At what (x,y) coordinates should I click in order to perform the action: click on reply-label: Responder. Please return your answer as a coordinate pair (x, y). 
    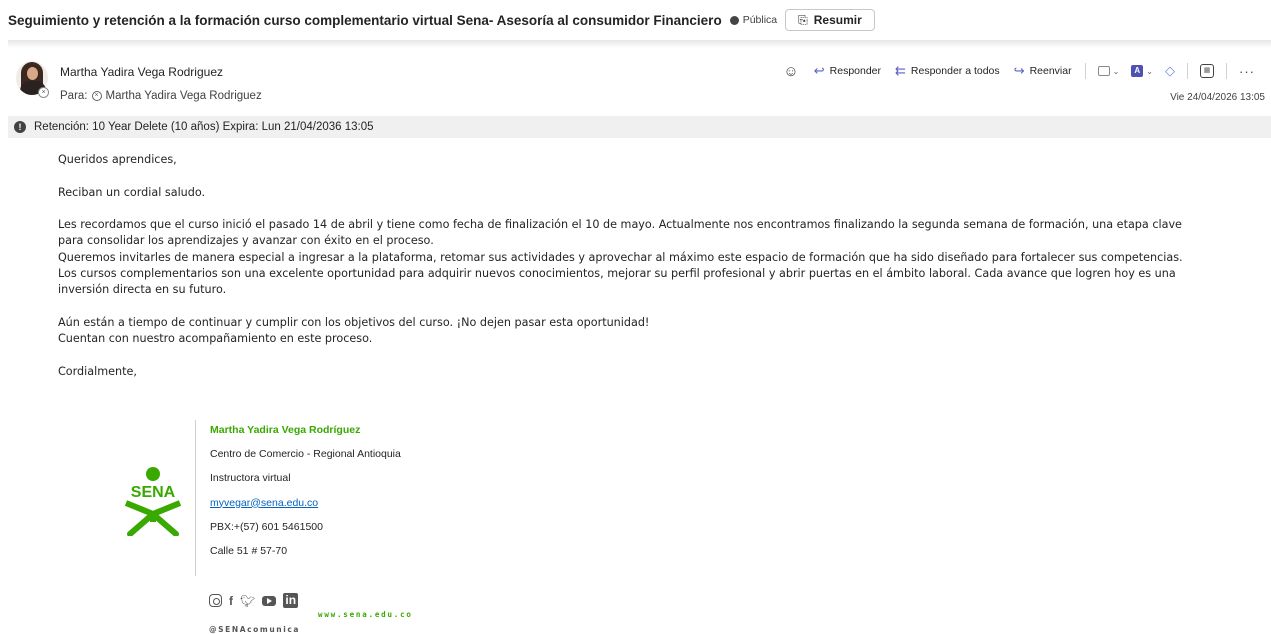
    Looking at the image, I should click on (855, 71).